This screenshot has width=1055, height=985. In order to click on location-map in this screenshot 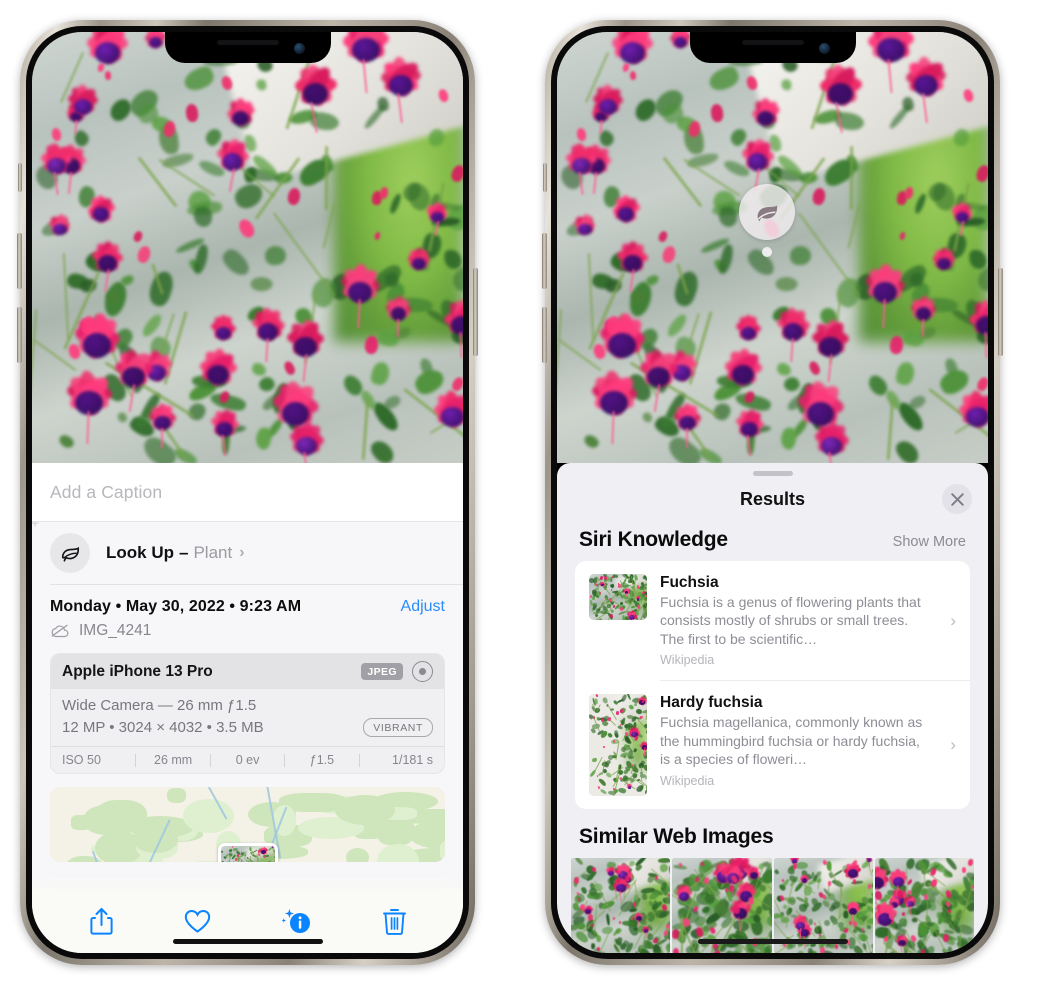, I will do `click(247, 824)`.